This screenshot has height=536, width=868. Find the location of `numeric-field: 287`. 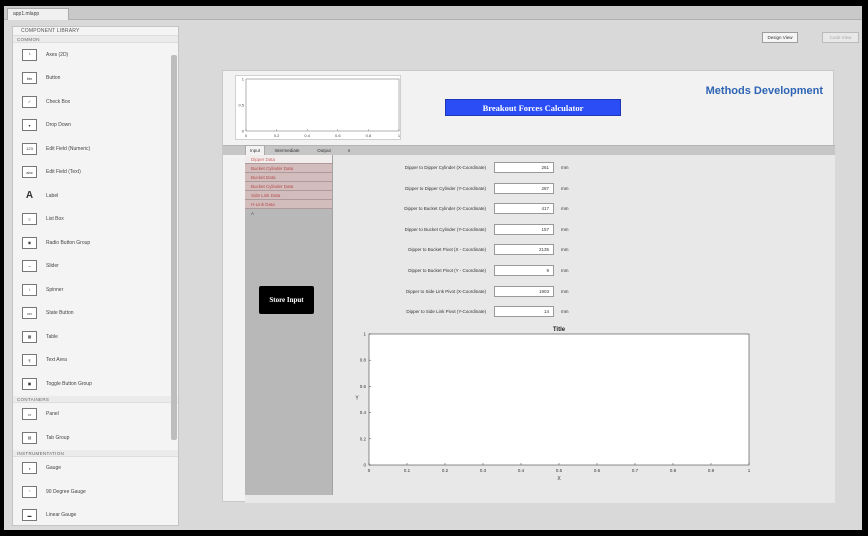

numeric-field: 287 is located at coordinates (524, 188).